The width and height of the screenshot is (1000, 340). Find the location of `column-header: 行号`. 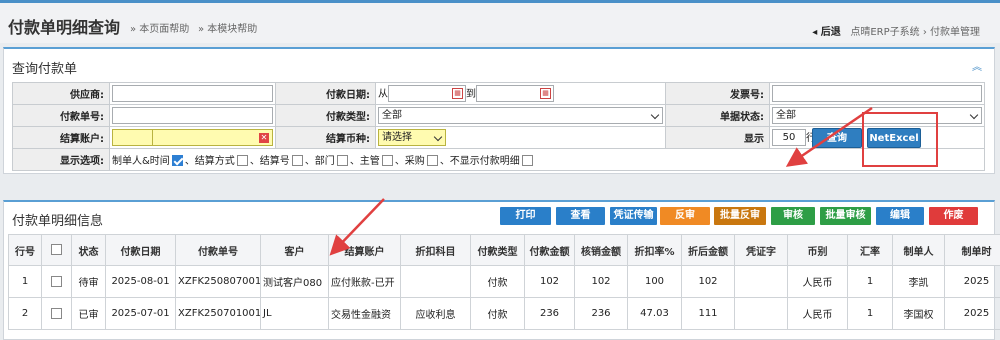

column-header: 行号 is located at coordinates (25, 250).